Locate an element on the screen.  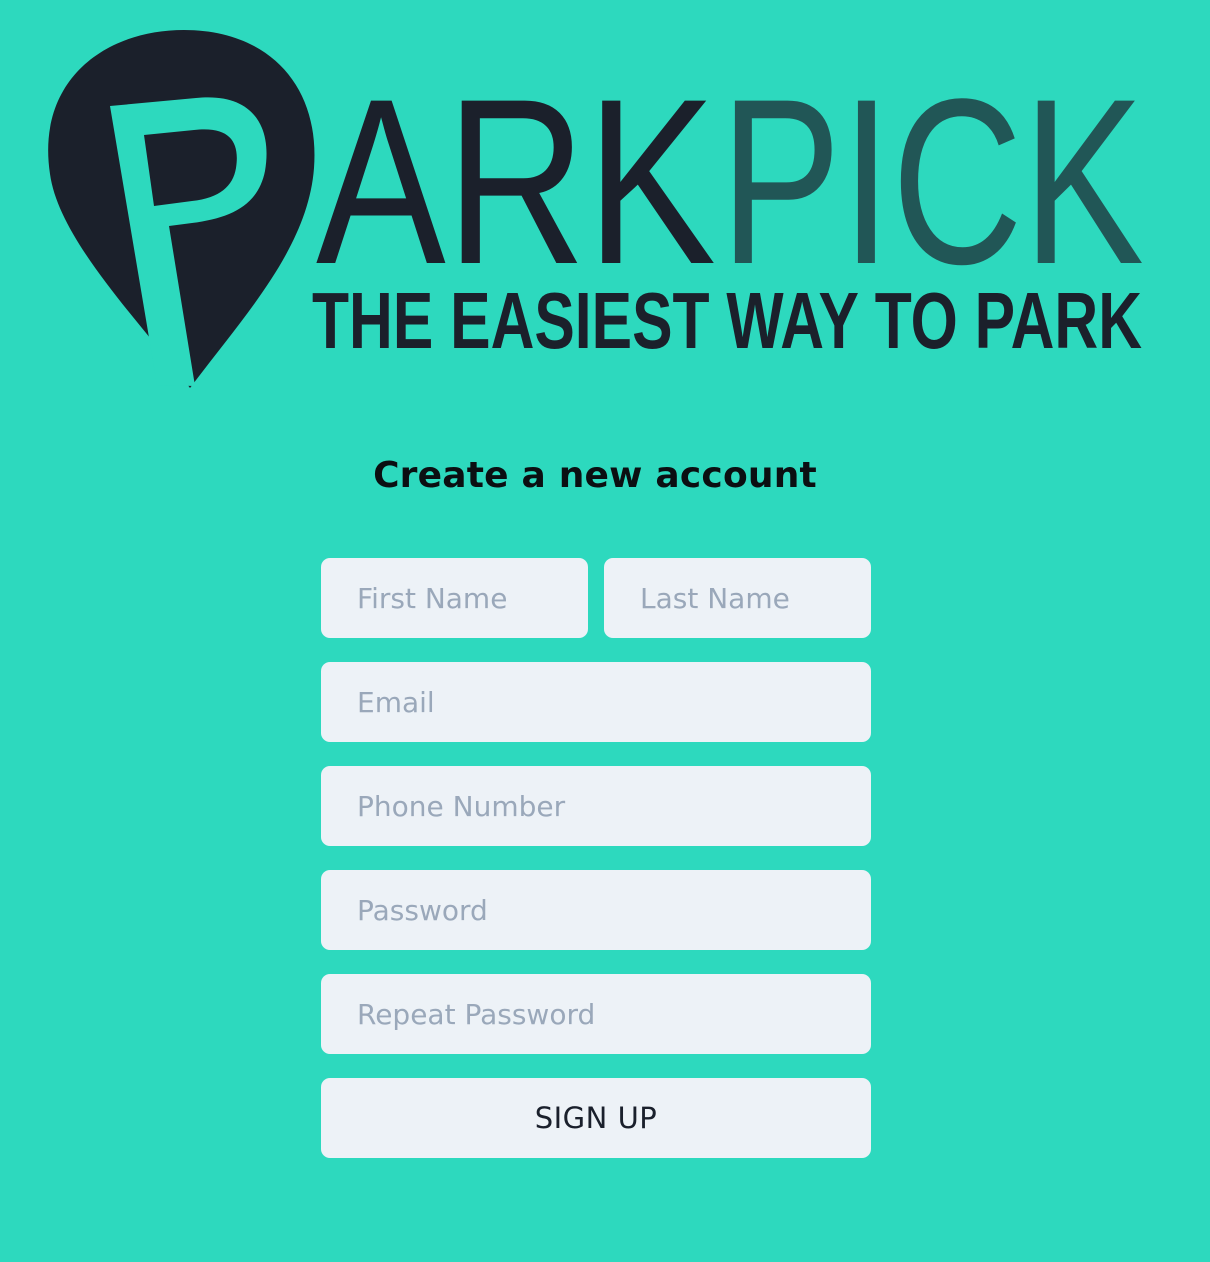
brand-tagline: THE EASIEST WAY TO PARK is located at coordinates (727, 321).